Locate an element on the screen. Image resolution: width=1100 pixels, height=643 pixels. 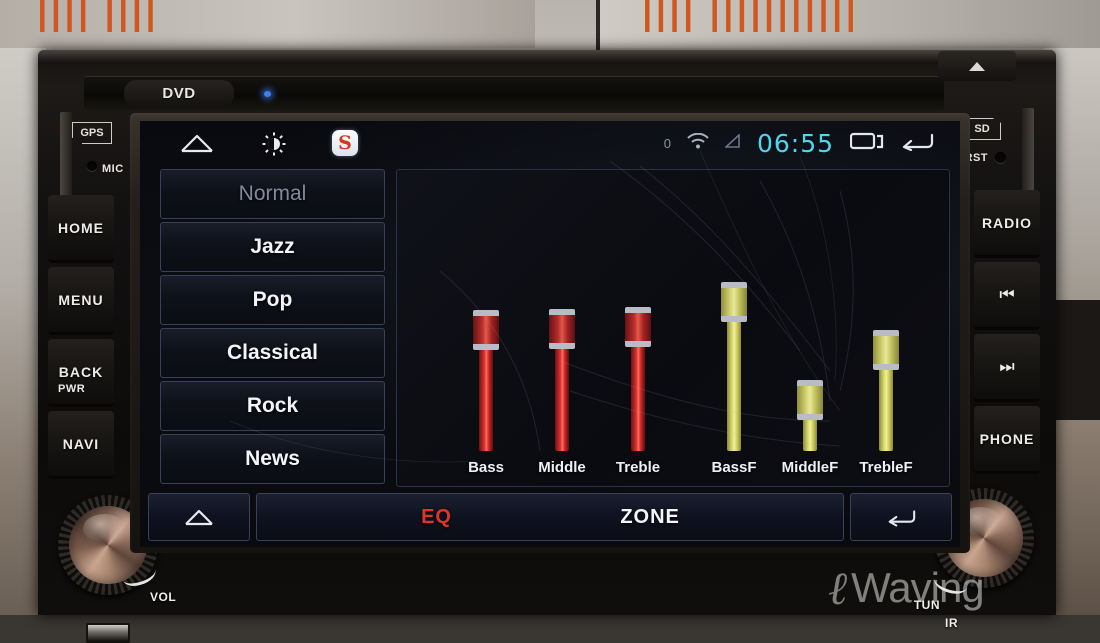
eq-slider-middle: Middle is located at coordinates (562, 373).